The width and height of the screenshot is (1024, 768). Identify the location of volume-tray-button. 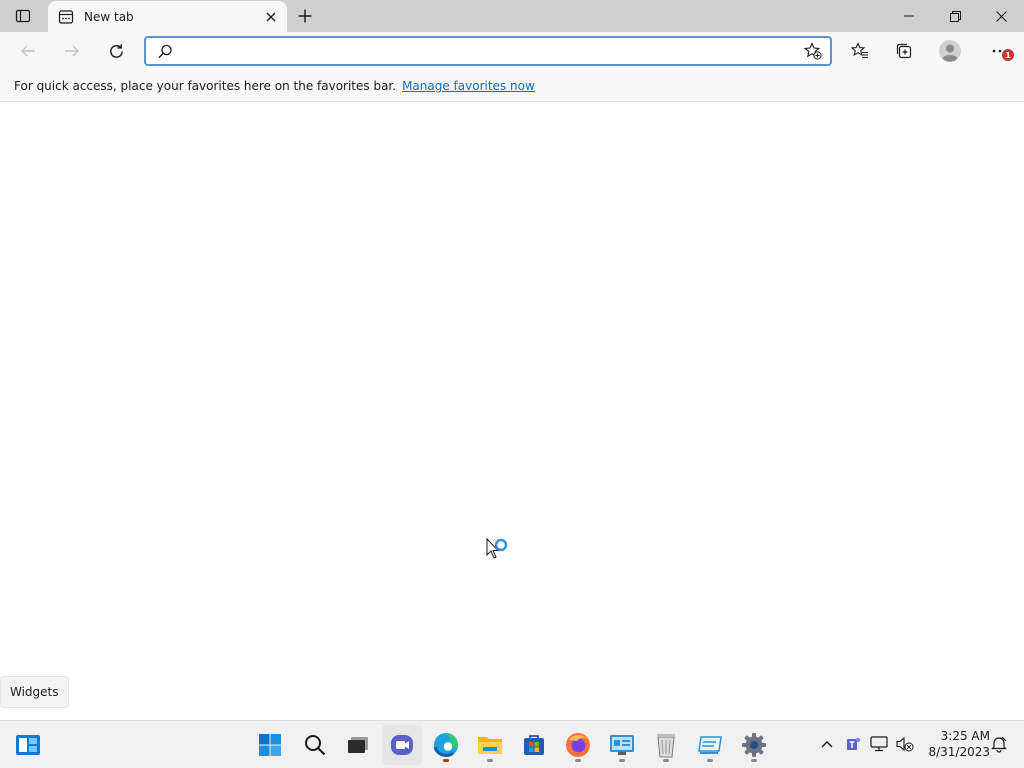
(905, 744).